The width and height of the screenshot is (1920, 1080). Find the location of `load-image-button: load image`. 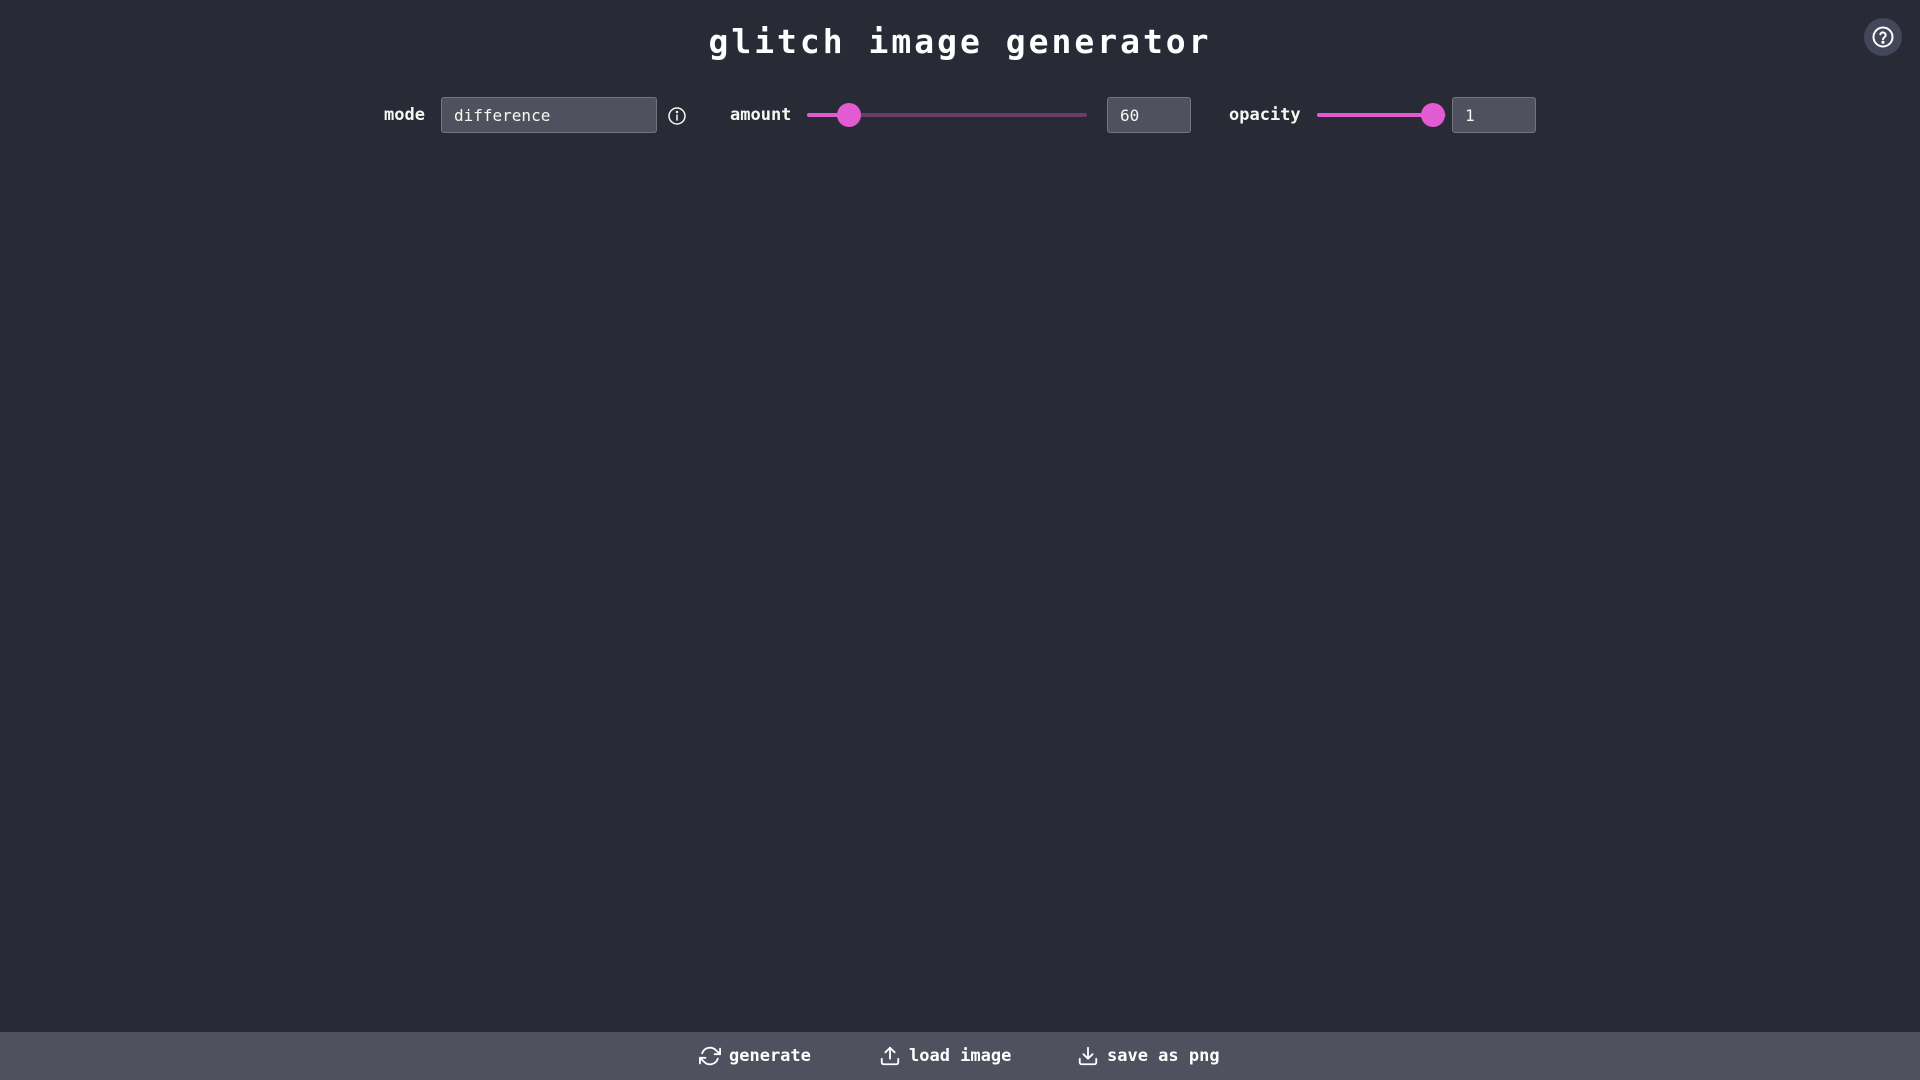

load-image-button: load image is located at coordinates (945, 1056).